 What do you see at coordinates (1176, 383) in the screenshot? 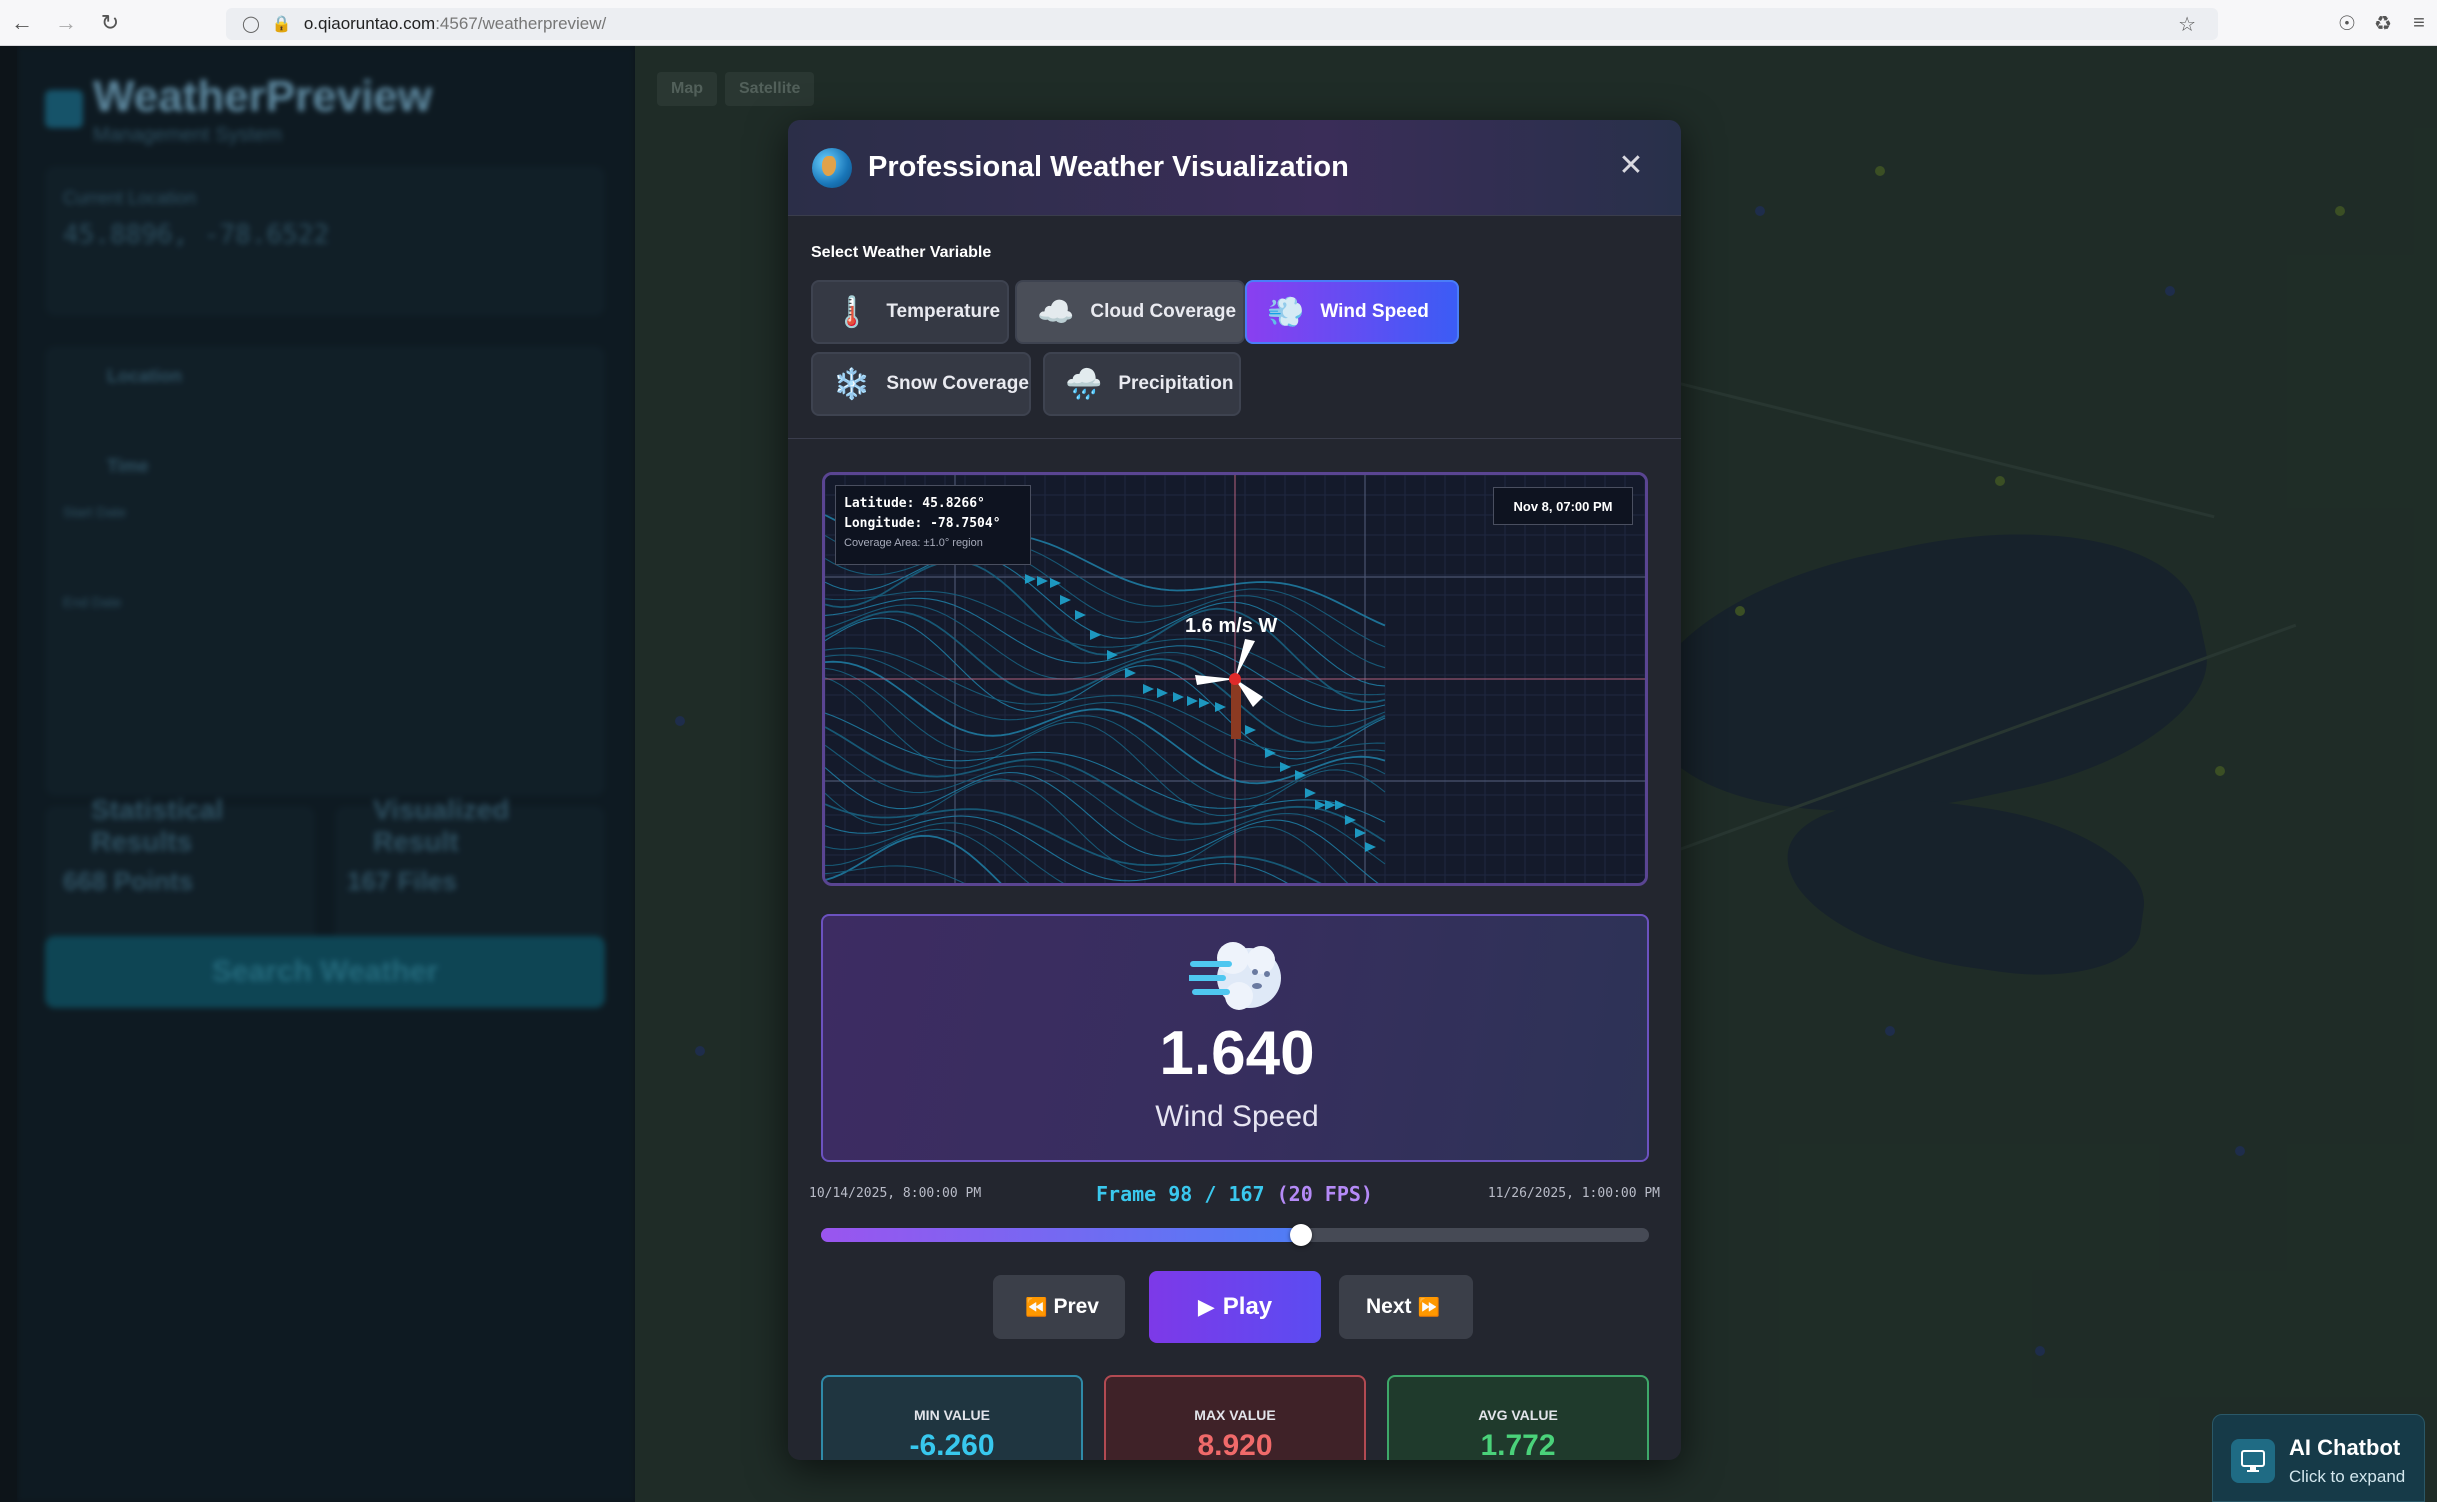
I see `variable-label: Precipitation` at bounding box center [1176, 383].